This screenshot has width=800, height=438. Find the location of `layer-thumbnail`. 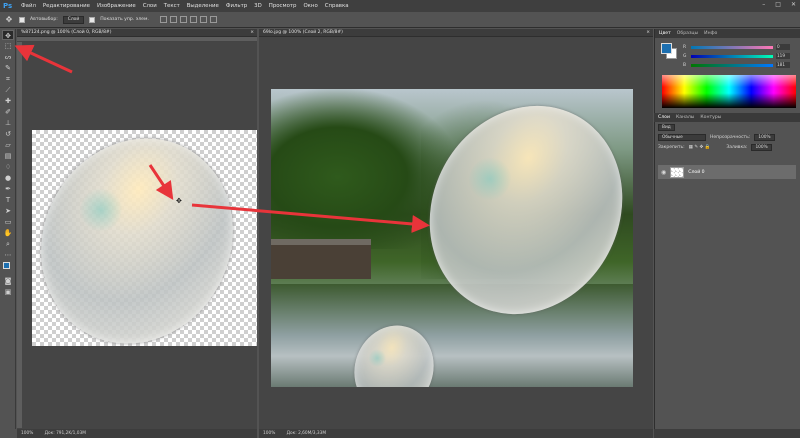

layer-thumbnail is located at coordinates (677, 172).